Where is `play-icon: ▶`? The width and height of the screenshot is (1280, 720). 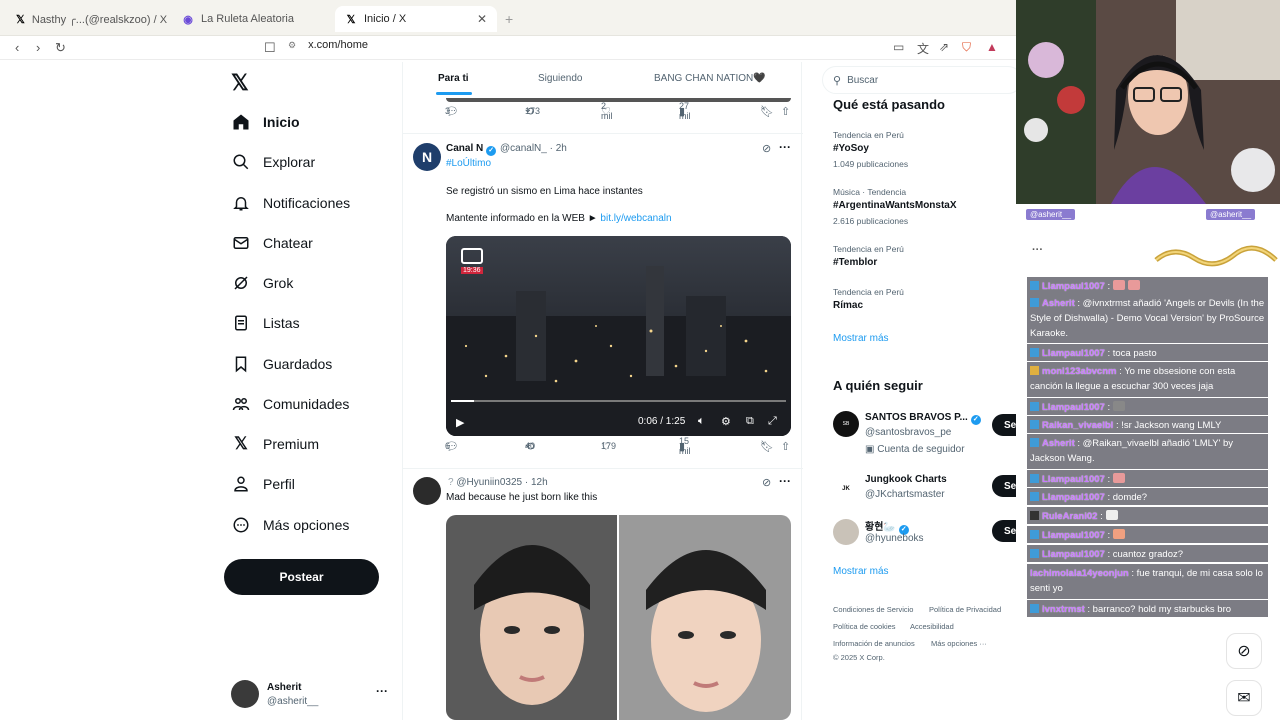
play-icon: ▶ is located at coordinates (460, 422).